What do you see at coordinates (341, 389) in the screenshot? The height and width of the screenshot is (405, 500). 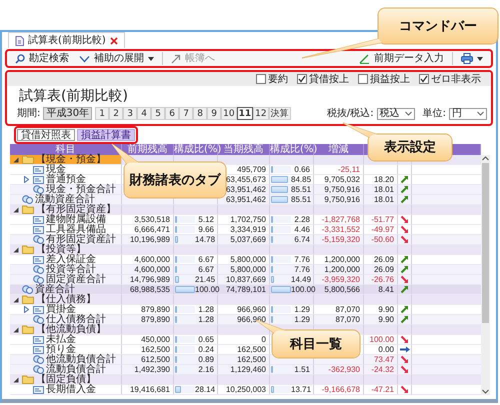 I see `difference-text: -9,166,678` at bounding box center [341, 389].